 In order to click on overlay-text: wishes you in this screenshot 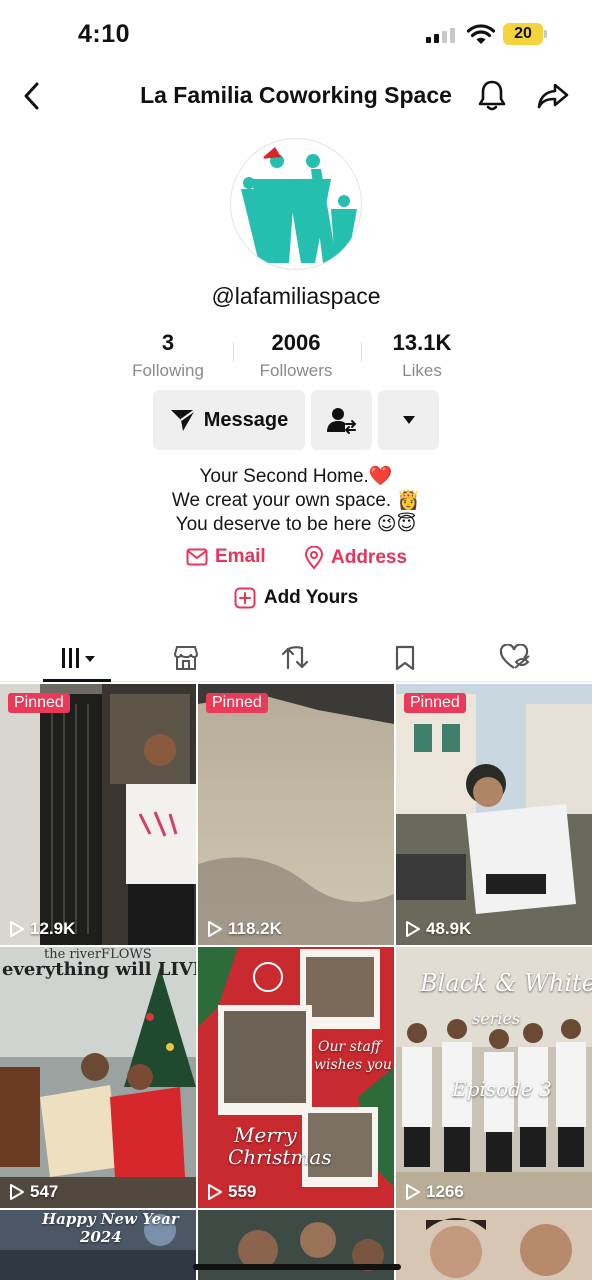, I will do `click(353, 1065)`.